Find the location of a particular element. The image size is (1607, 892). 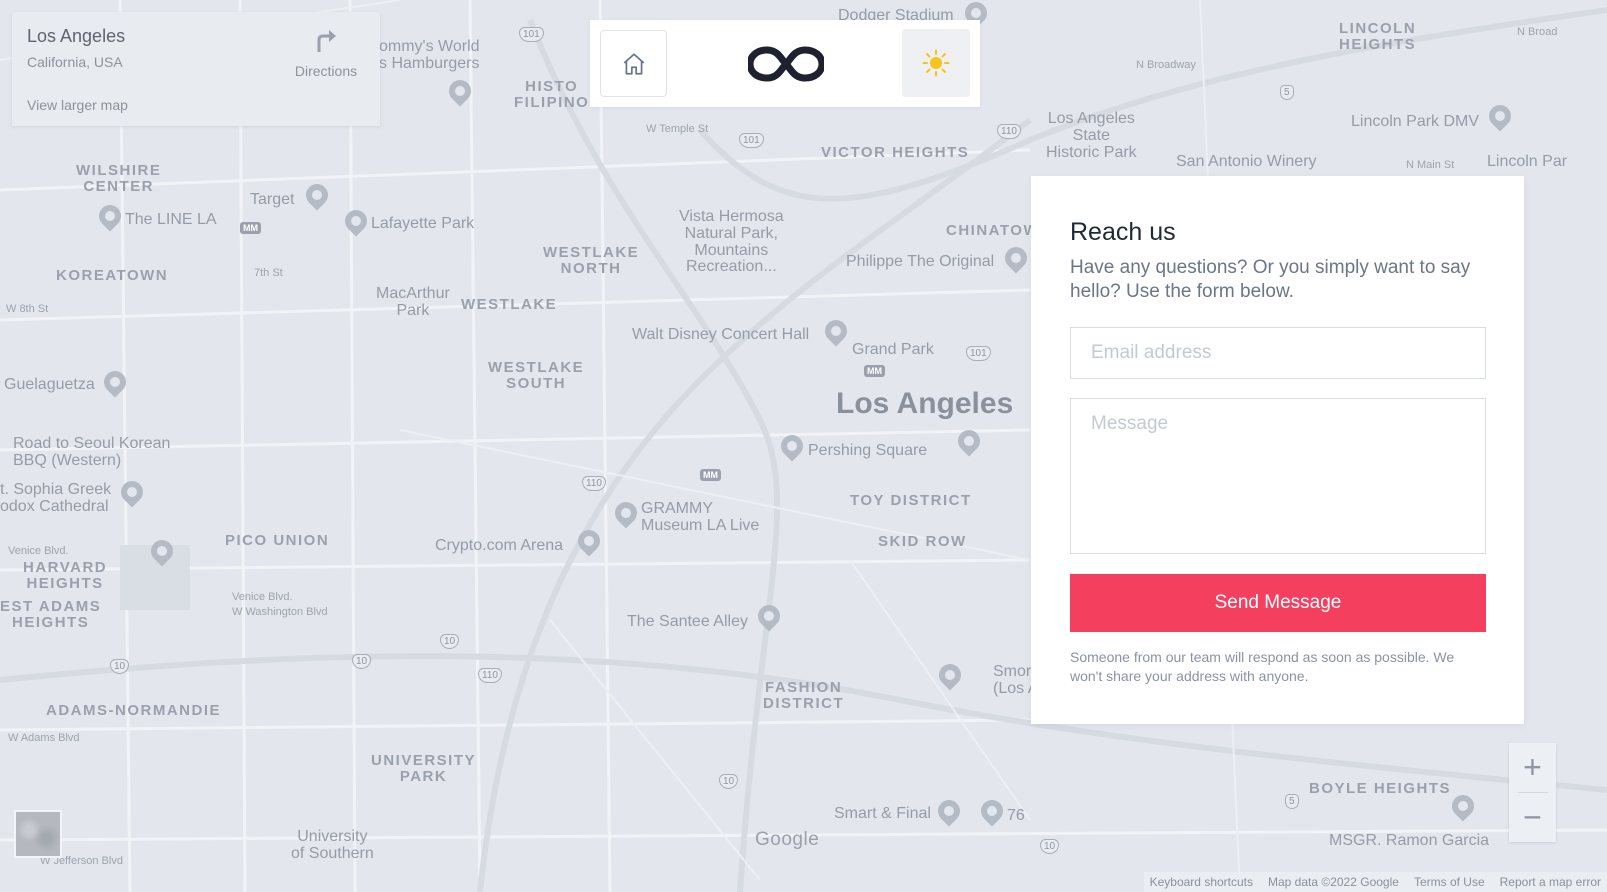

keyboard-shortcuts-link: Keyboard shortcuts is located at coordinates (1201, 882).